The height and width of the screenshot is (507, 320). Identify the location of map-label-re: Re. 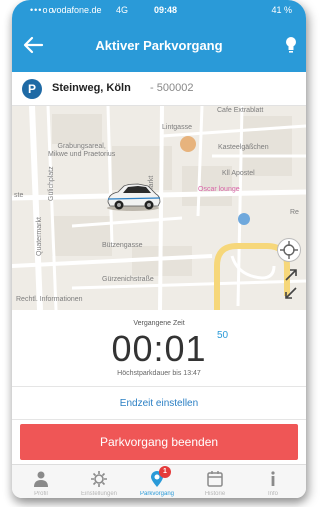
(294, 212).